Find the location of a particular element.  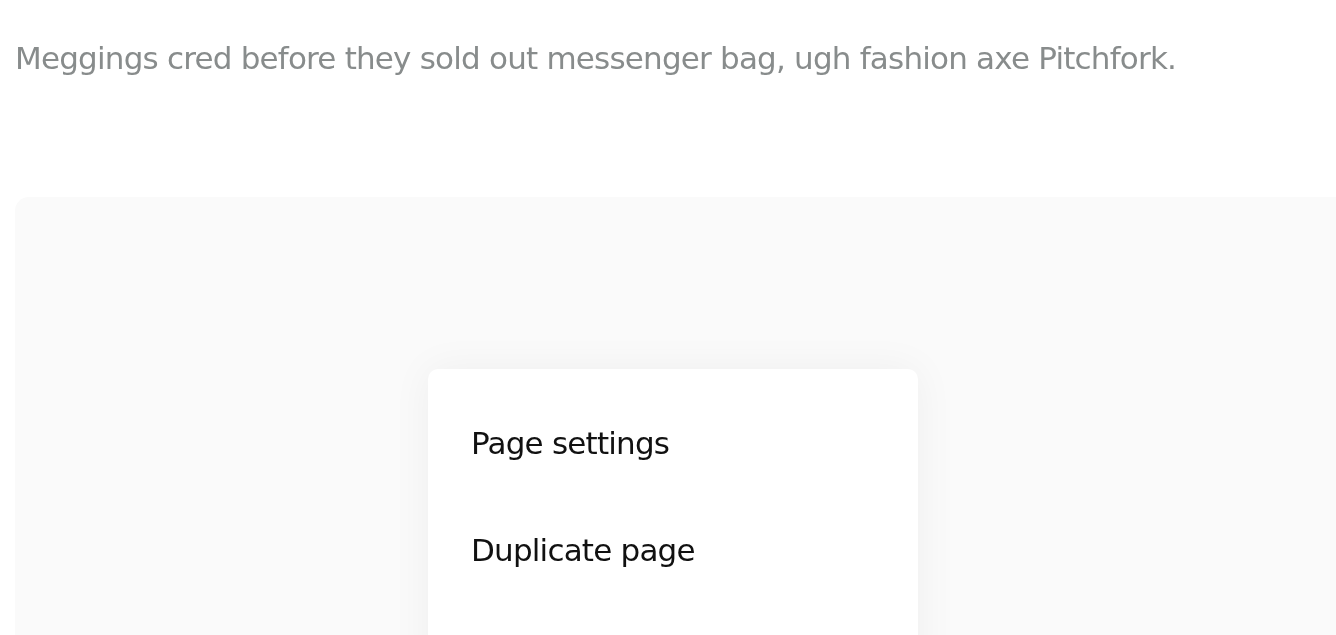

subtitle-text: Meggings cred before they sold out messenger bag, ugh fashion axe Pitchfork. is located at coordinates (596, 58).